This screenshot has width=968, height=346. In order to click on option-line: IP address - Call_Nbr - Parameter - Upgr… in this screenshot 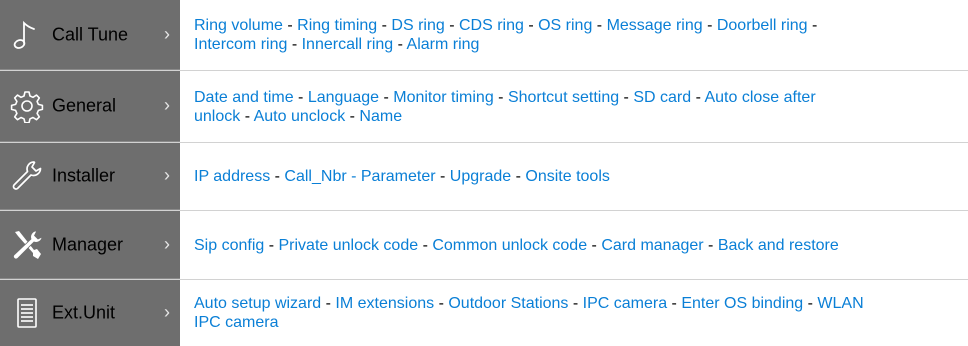, I will do `click(402, 176)`.